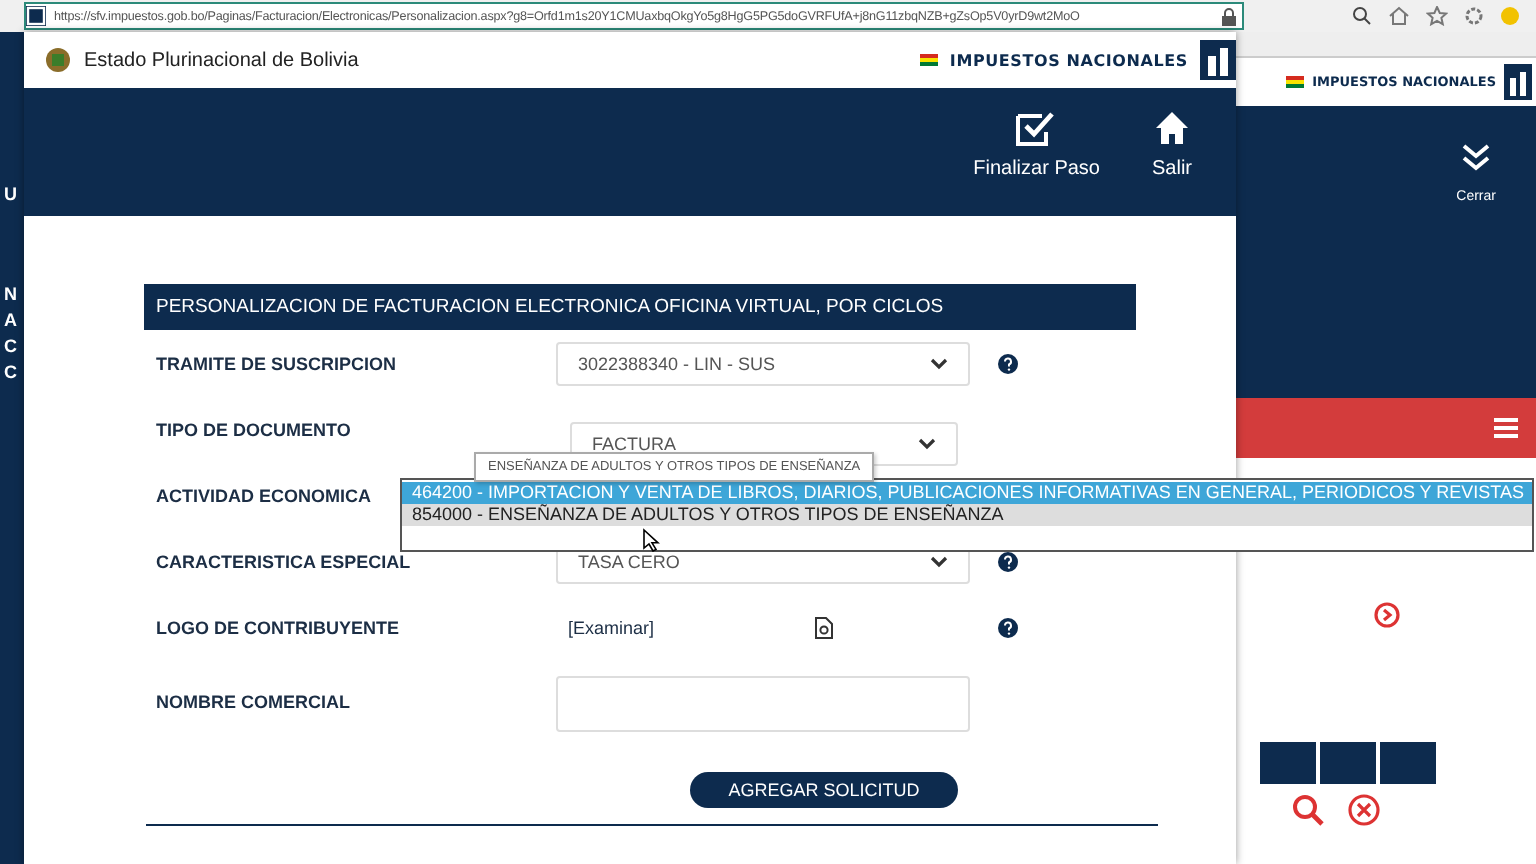 The width and height of the screenshot is (1536, 864). I want to click on field-label: ACTIVIDAD ECONOMICA, so click(263, 495).